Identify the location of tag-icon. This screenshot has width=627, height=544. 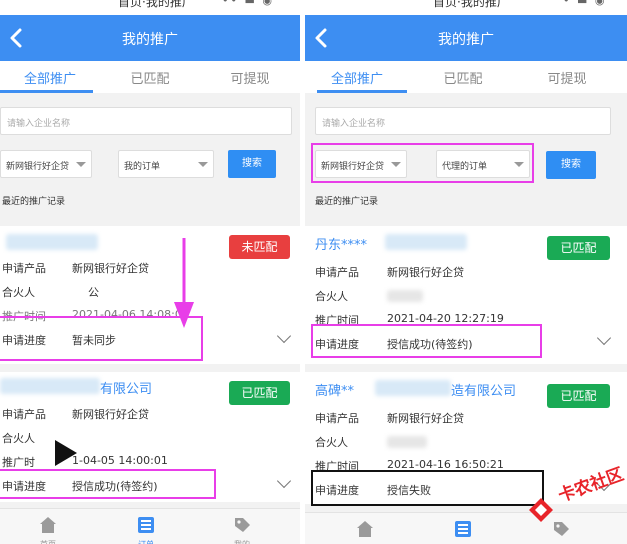
(242, 525).